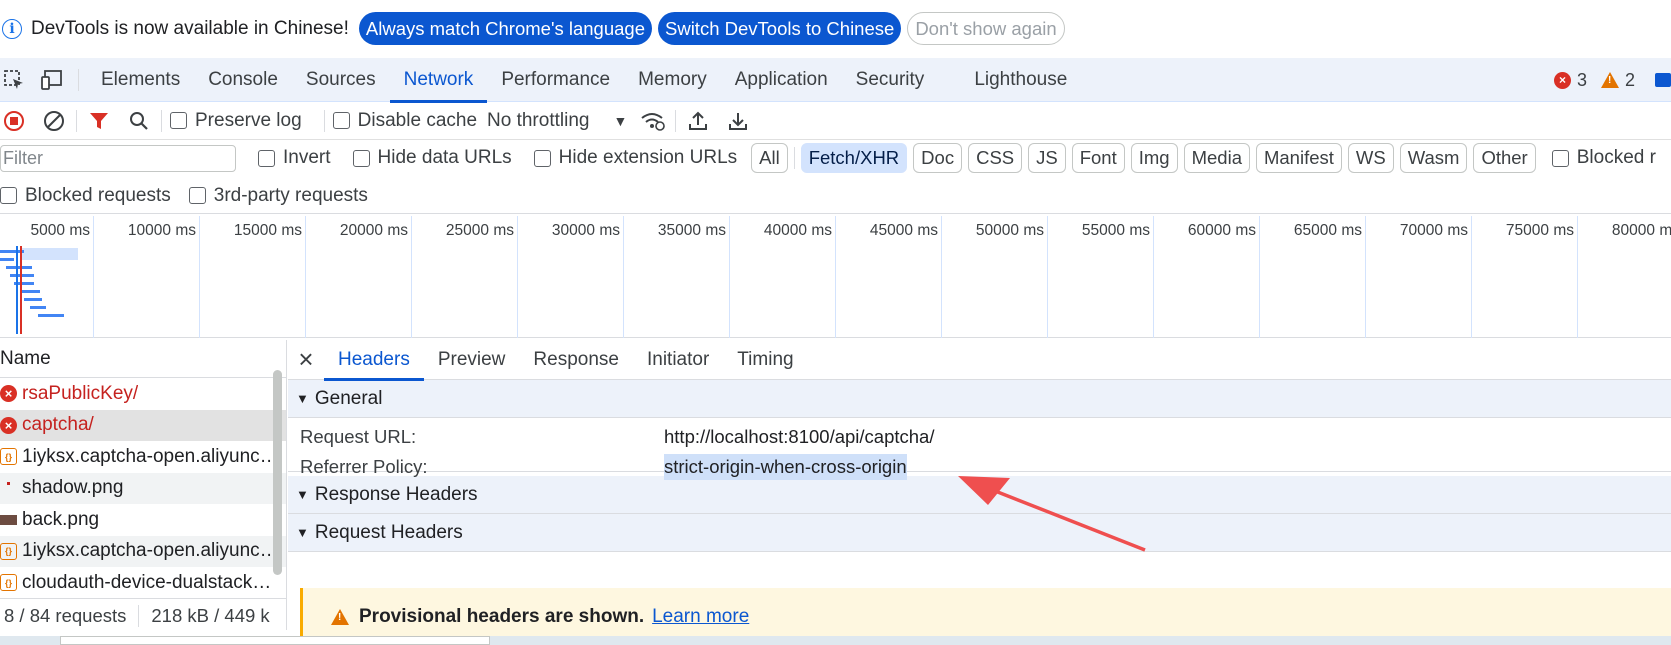 Image resolution: width=1671 pixels, height=645 pixels. What do you see at coordinates (979, 399) in the screenshot?
I see `general-section-header: ▼ General` at bounding box center [979, 399].